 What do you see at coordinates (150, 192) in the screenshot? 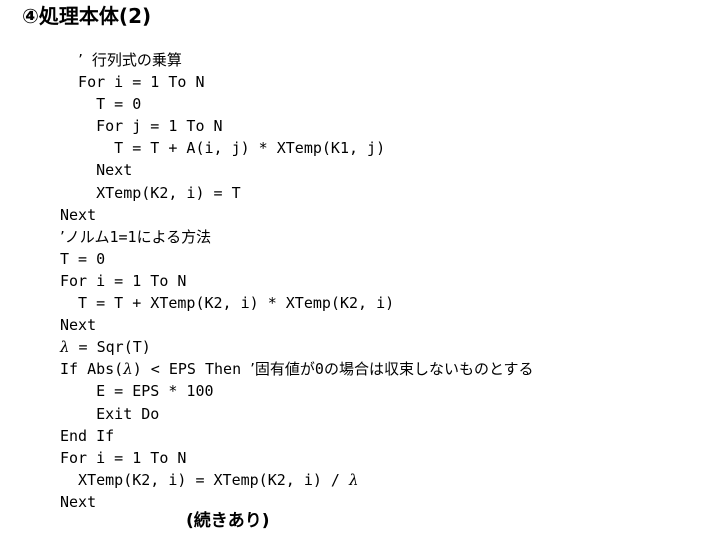
I see `code-line: XTemp(K2, i) = T` at bounding box center [150, 192].